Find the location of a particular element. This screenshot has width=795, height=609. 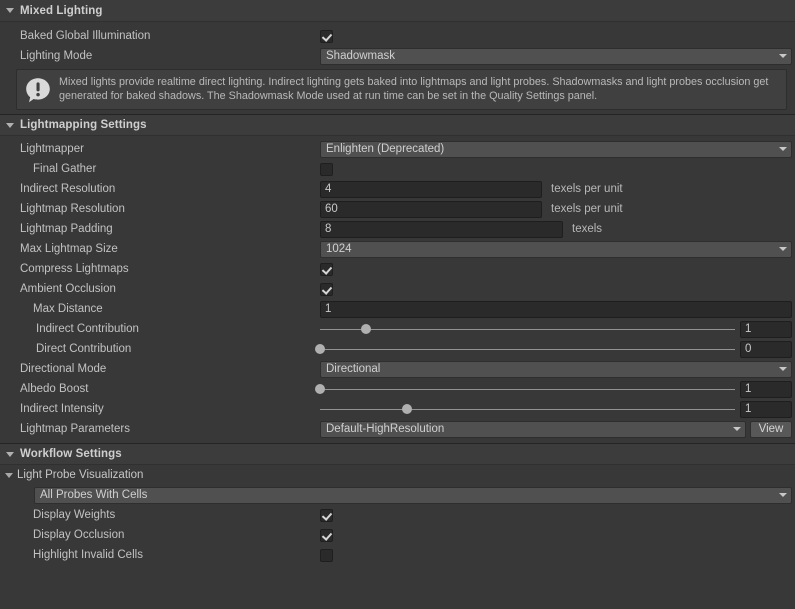

row-lightmap-padding: Lightmap Padding 8 texels is located at coordinates (397, 229).